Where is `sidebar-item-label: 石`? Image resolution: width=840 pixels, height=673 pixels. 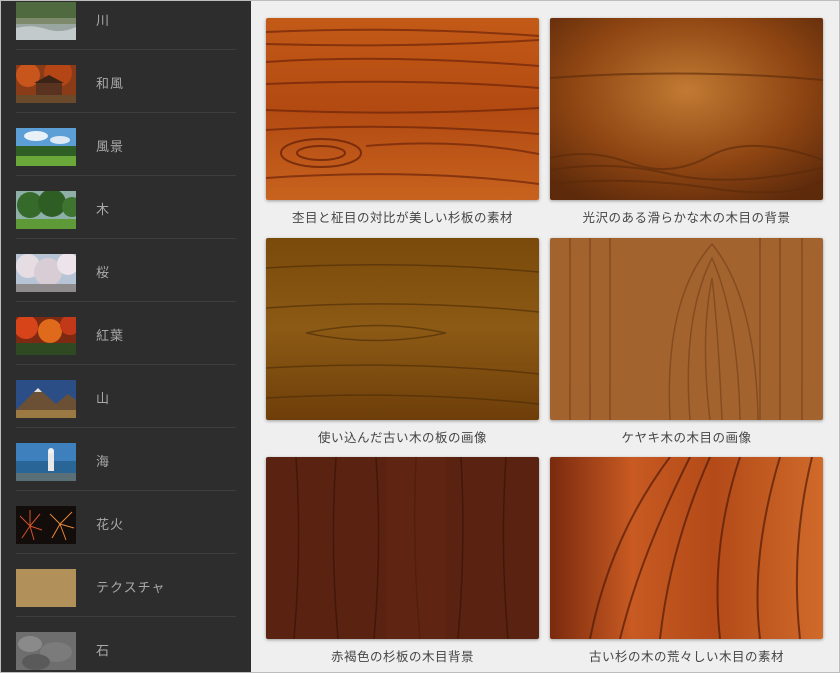
sidebar-item-label: 石 is located at coordinates (103, 651).